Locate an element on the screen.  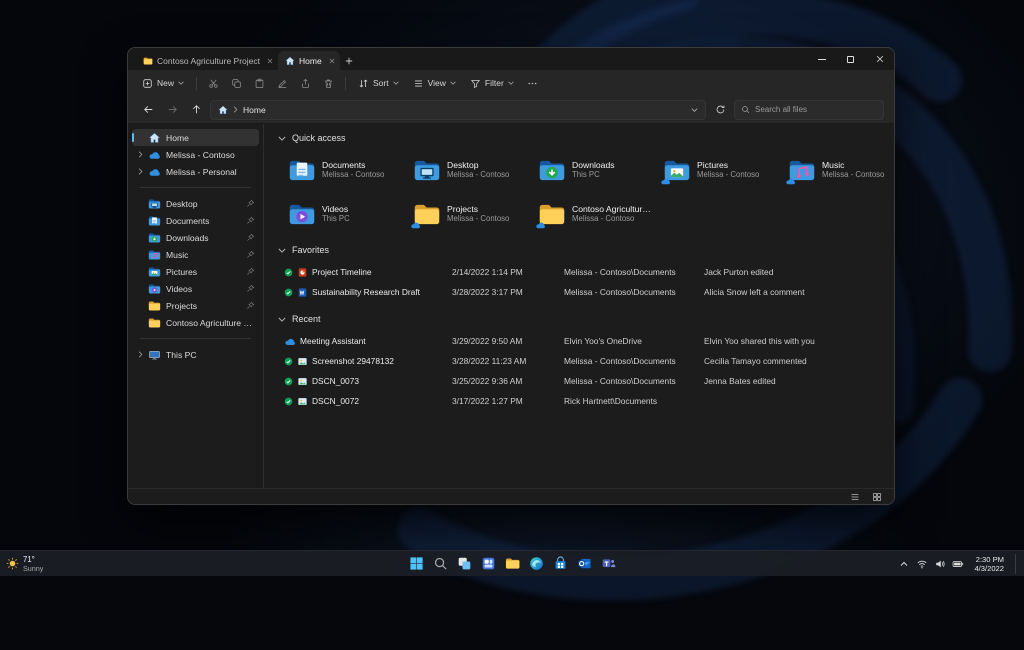
clock-time: 2:30 PM is located at coordinates (990, 559).